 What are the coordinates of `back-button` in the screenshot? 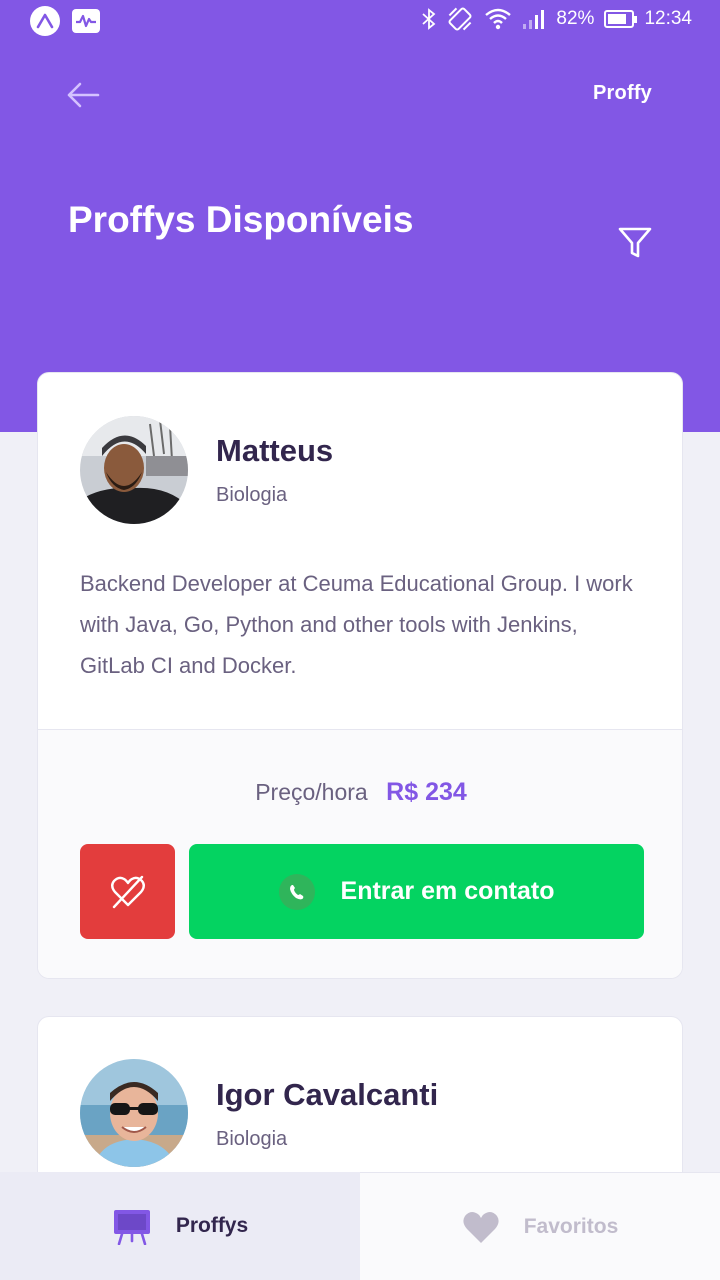 It's located at (83, 95).